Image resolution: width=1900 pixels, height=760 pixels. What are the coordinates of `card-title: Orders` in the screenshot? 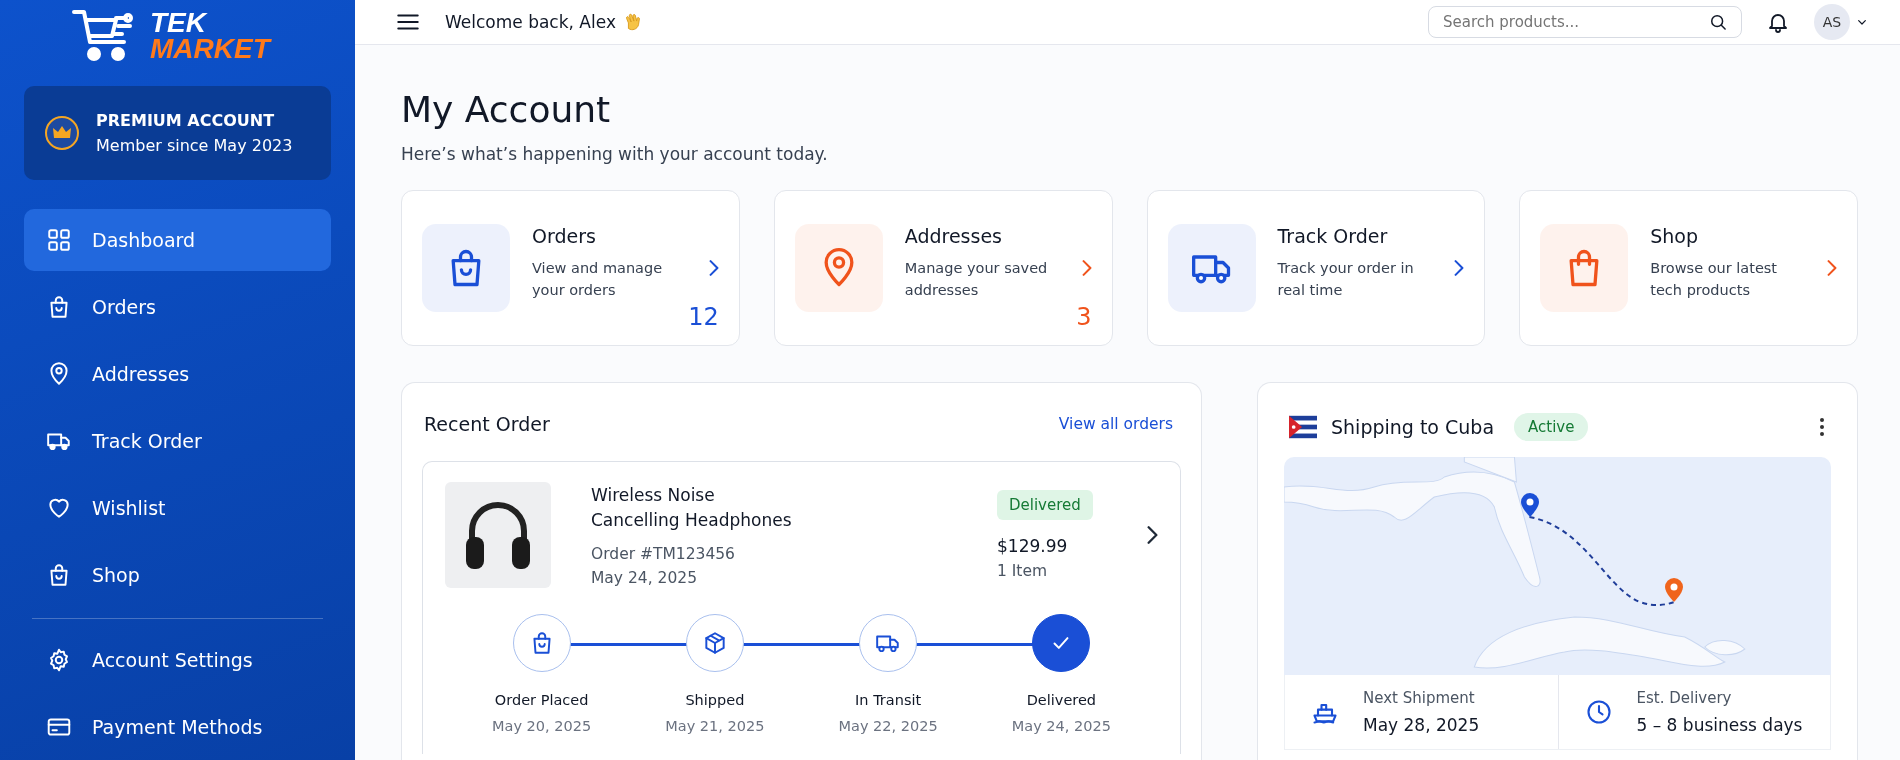 It's located at (564, 236).